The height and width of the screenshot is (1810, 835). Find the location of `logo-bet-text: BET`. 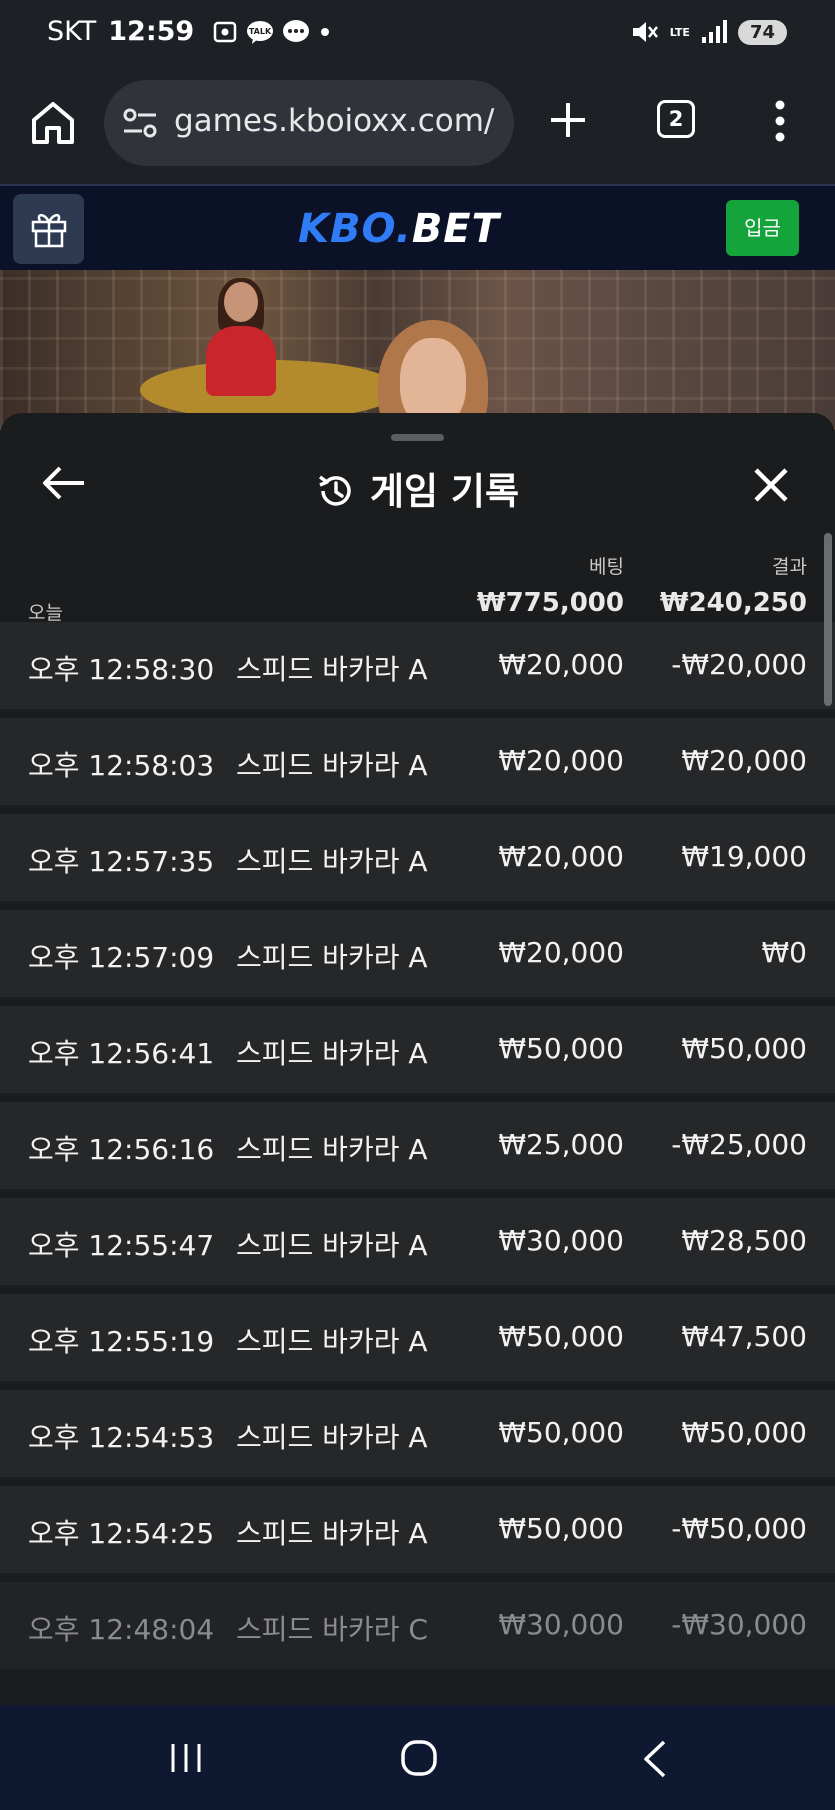

logo-bet-text: BET is located at coordinates (455, 229).